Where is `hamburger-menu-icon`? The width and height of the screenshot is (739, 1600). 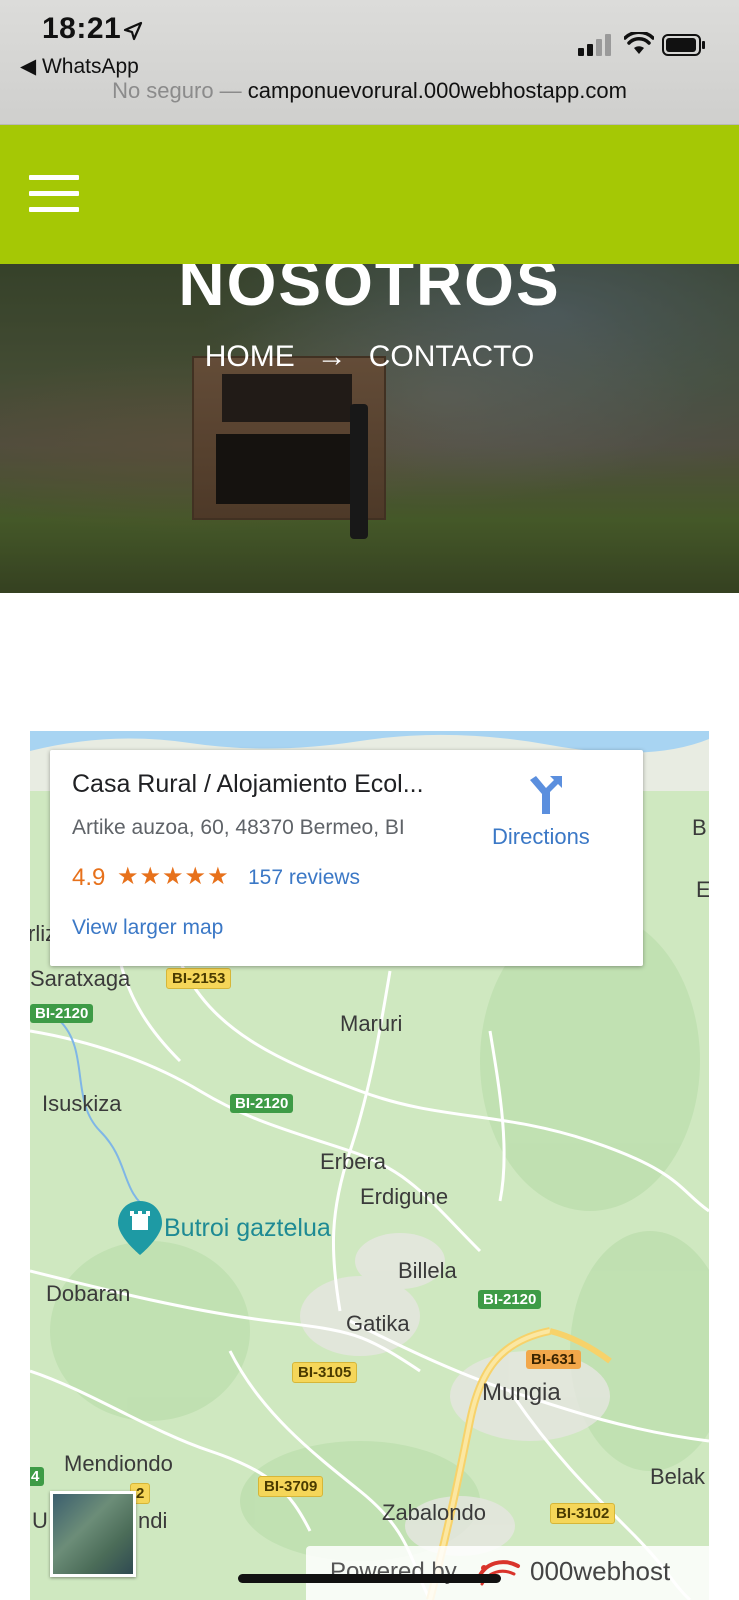
hamburger-menu-icon is located at coordinates (54, 194).